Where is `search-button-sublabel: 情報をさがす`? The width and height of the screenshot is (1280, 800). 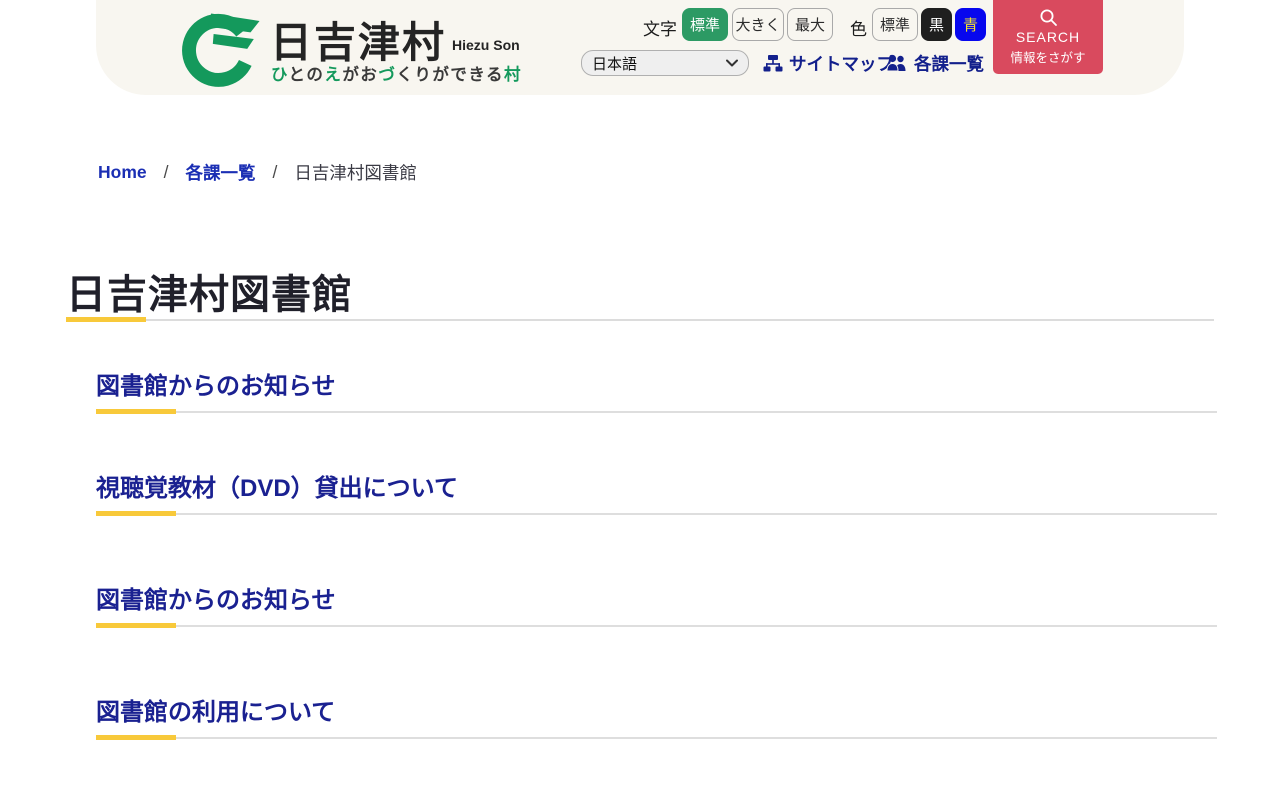 search-button-sublabel: 情報をさがす is located at coordinates (1048, 58).